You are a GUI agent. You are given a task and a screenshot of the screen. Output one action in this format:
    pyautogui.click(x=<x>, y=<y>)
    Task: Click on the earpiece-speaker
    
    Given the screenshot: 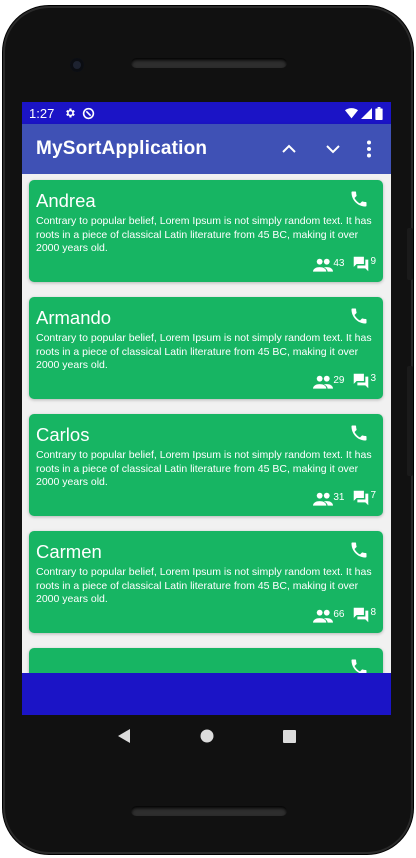 What is the action you would take?
    pyautogui.click(x=209, y=63)
    